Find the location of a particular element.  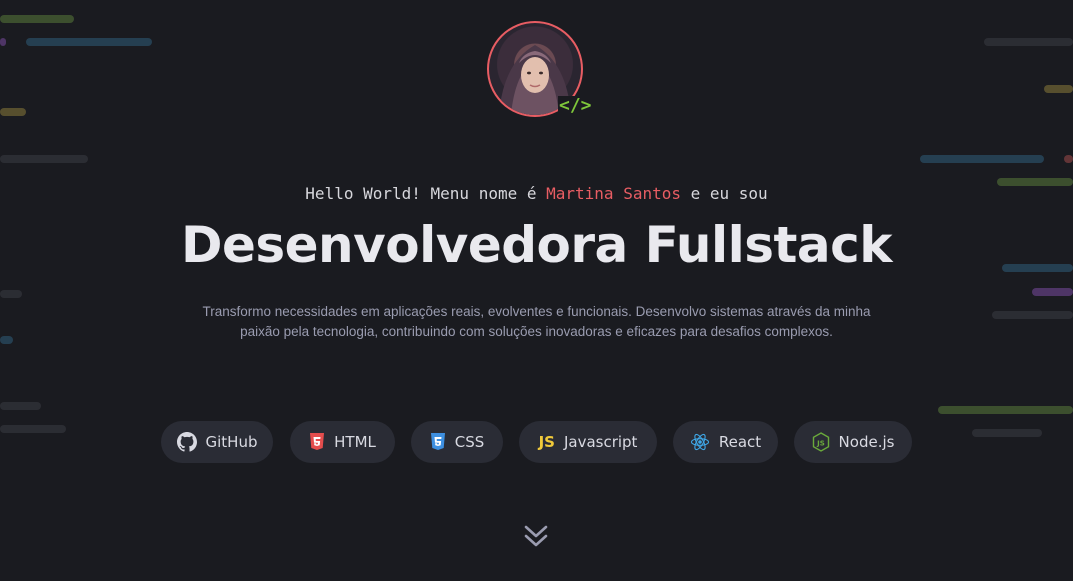

scroll-down-button is located at coordinates (536, 537).